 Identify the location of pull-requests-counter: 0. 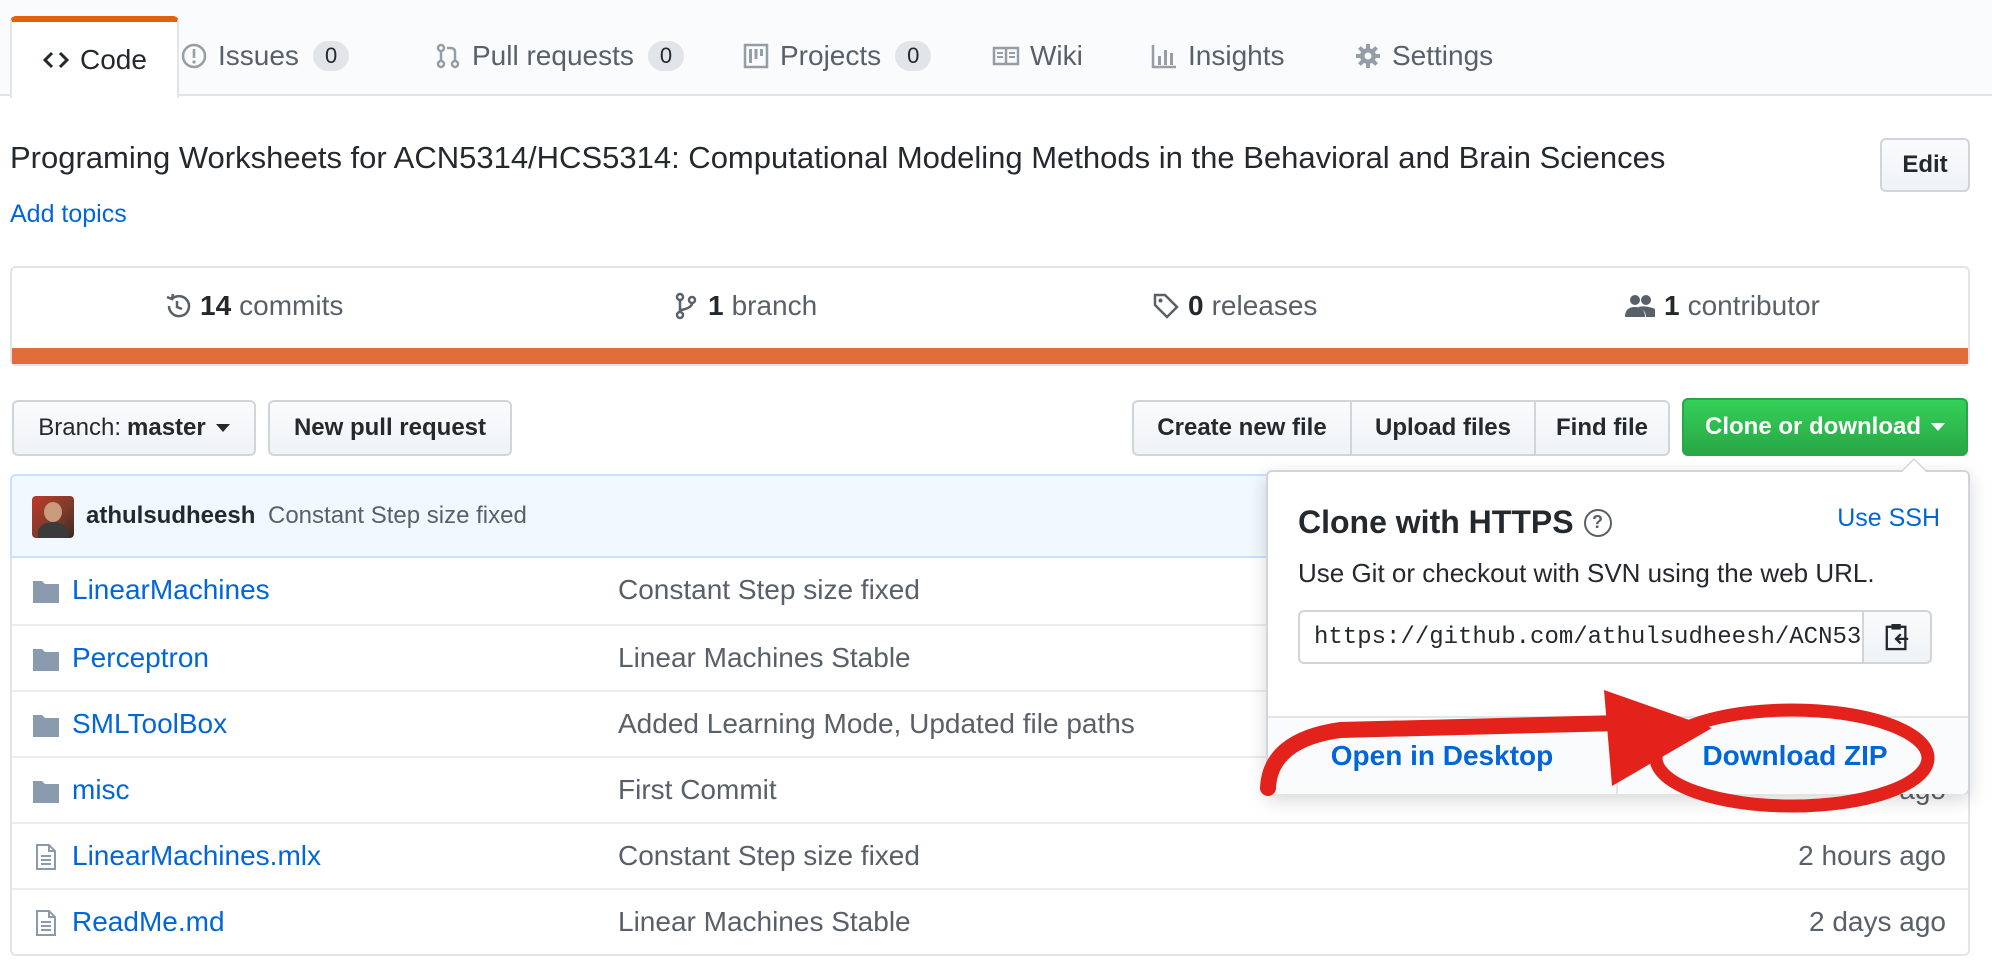
(666, 56).